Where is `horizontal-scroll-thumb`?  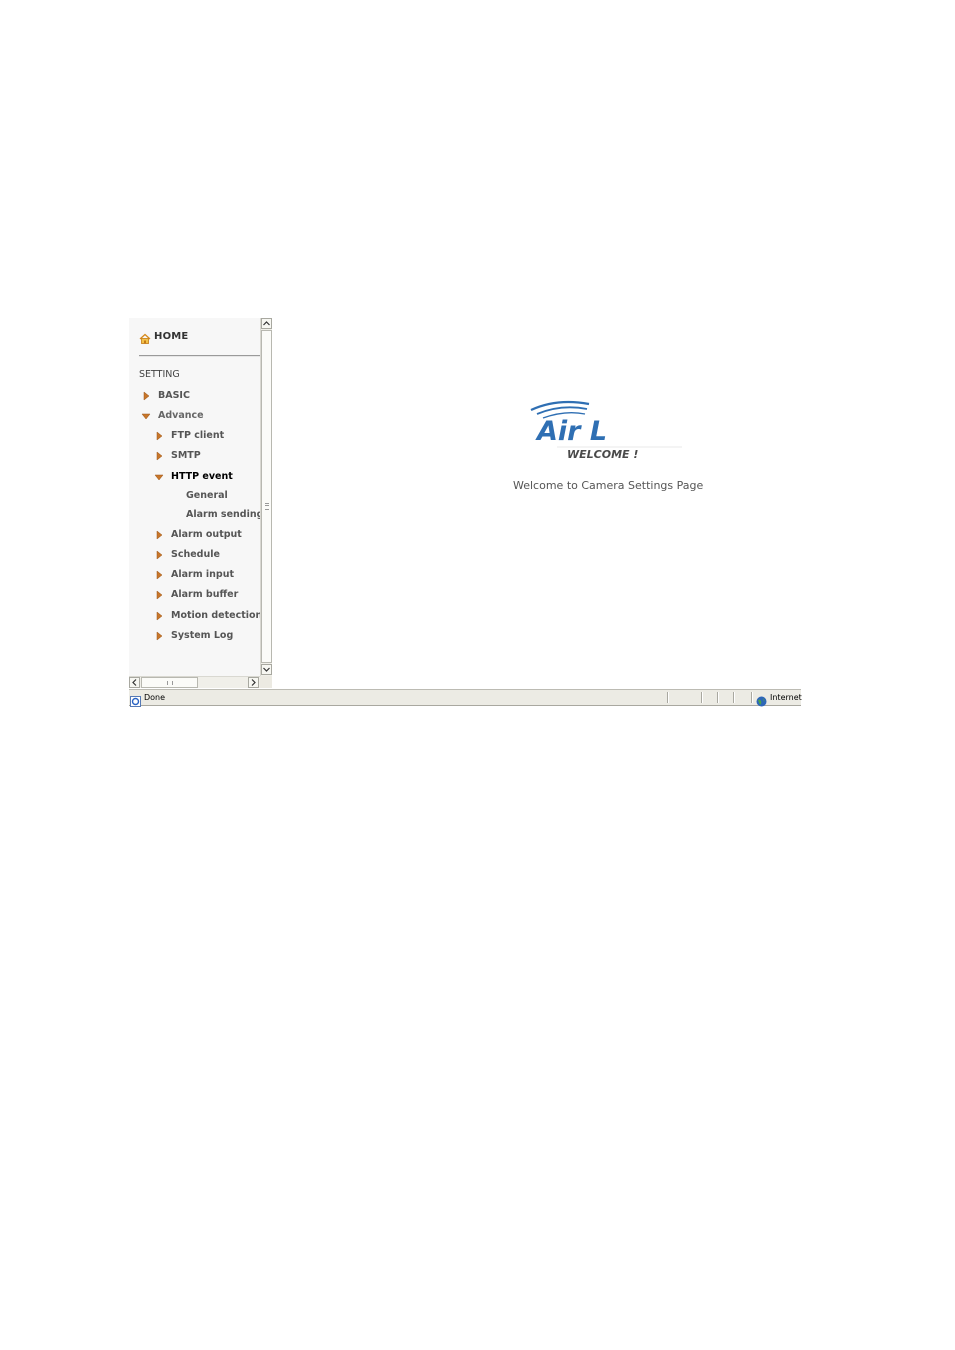
horizontal-scroll-thumb is located at coordinates (169, 682).